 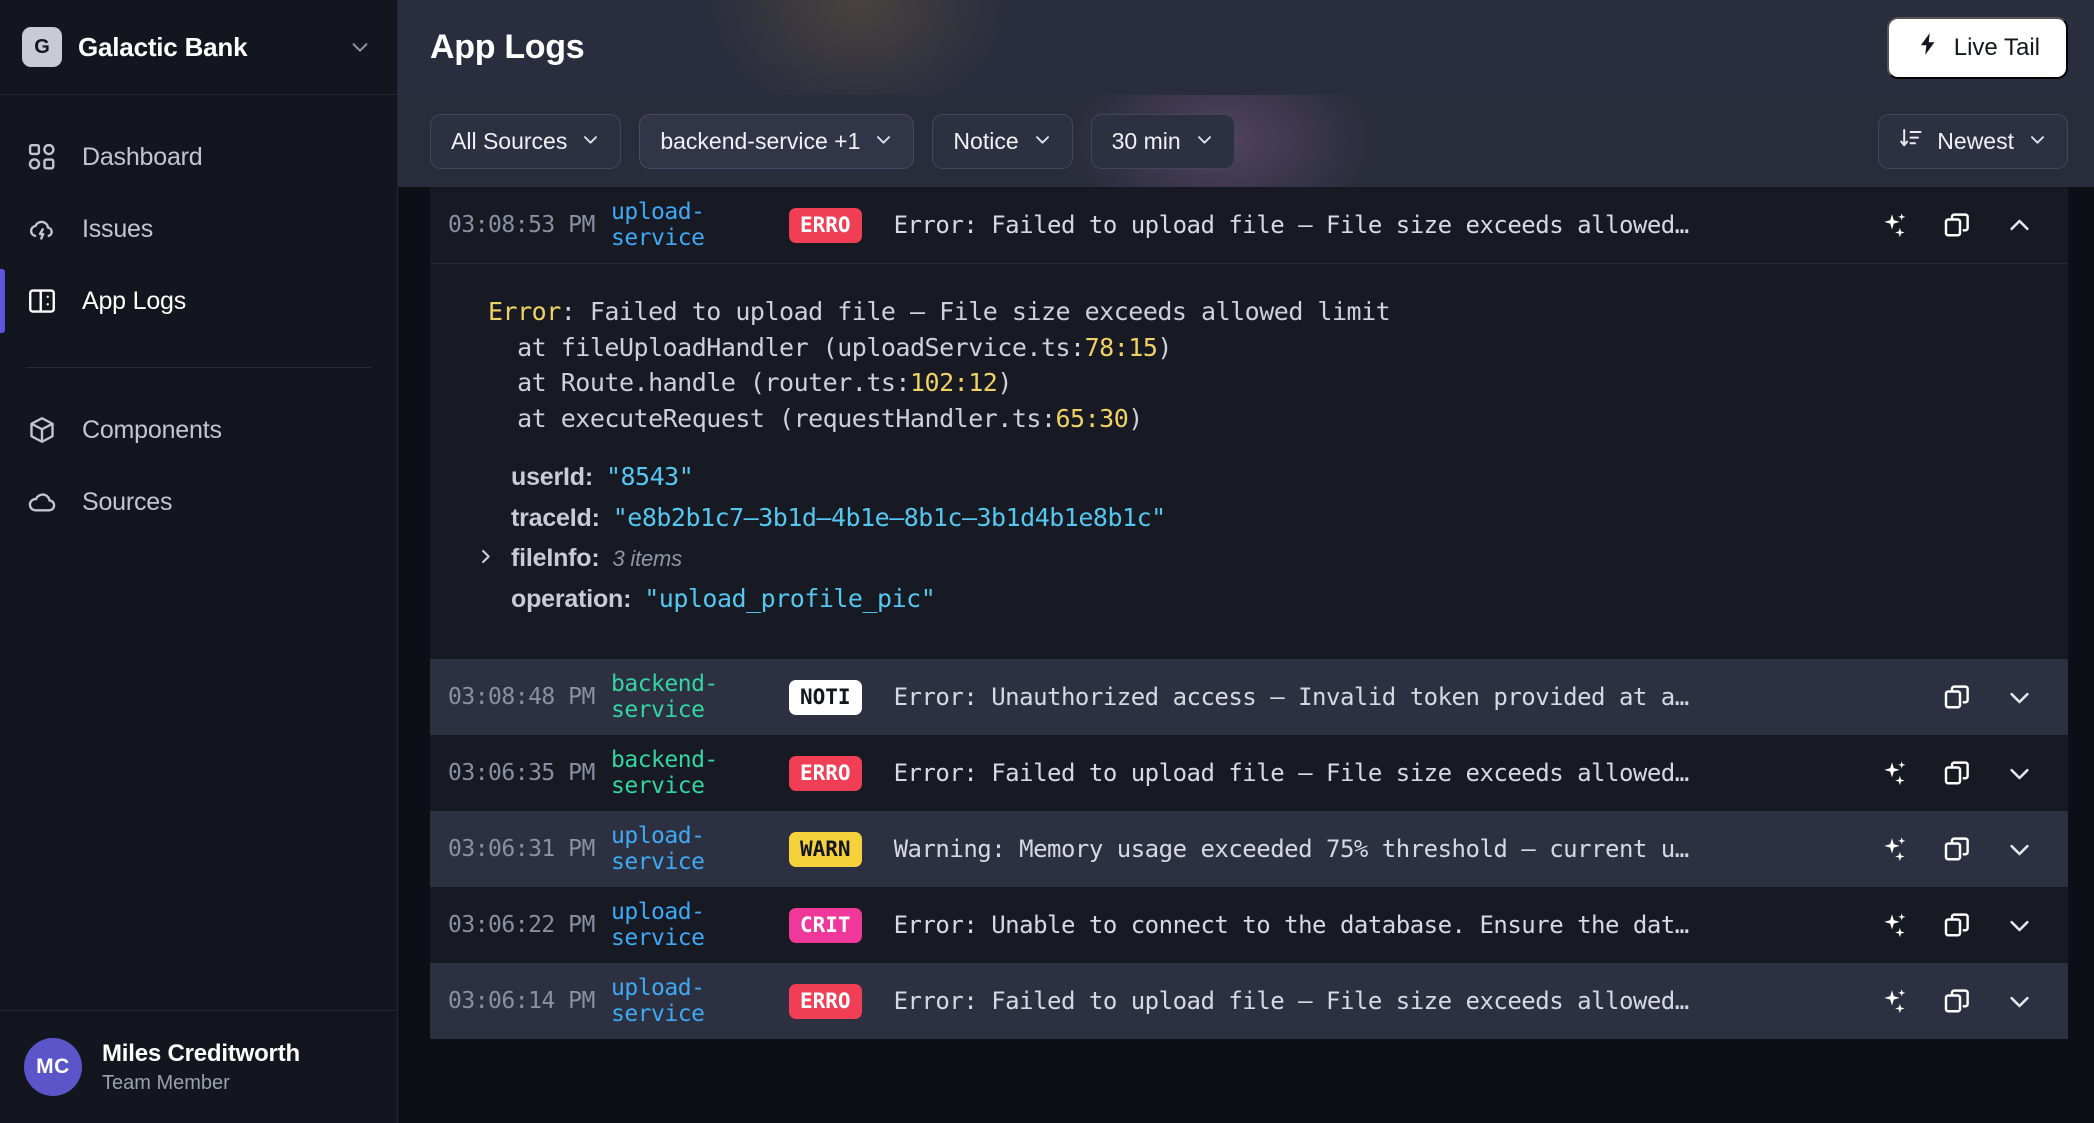 What do you see at coordinates (649, 476) in the screenshot?
I see `field-value: "8543"` at bounding box center [649, 476].